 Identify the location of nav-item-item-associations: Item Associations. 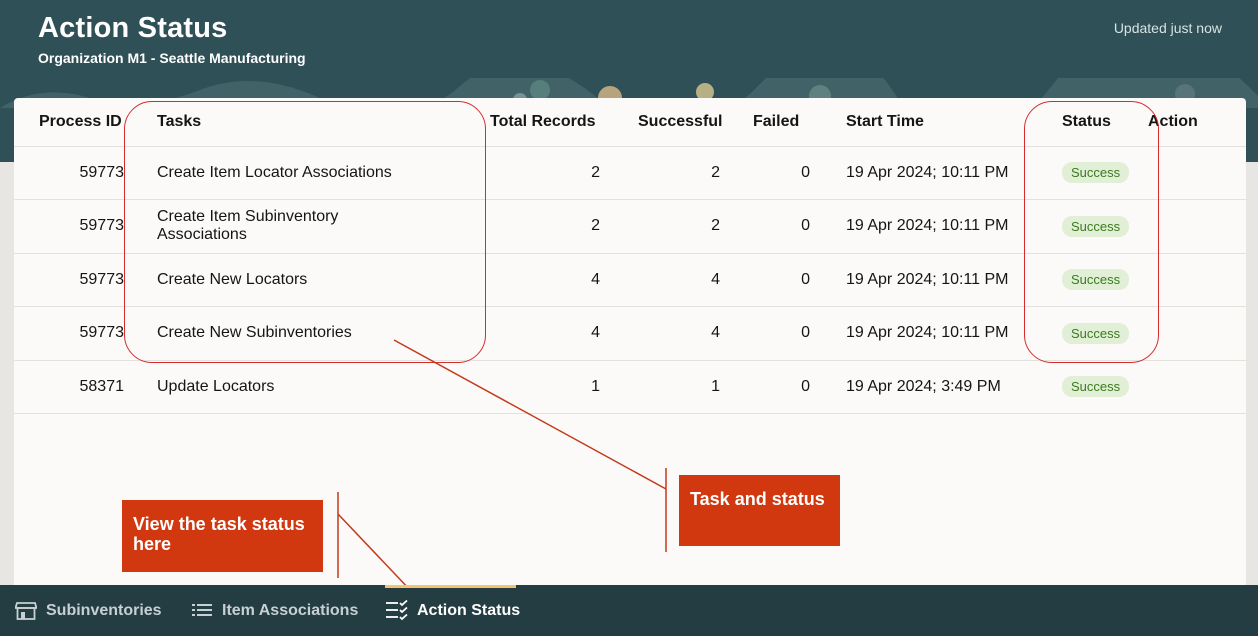
(274, 610).